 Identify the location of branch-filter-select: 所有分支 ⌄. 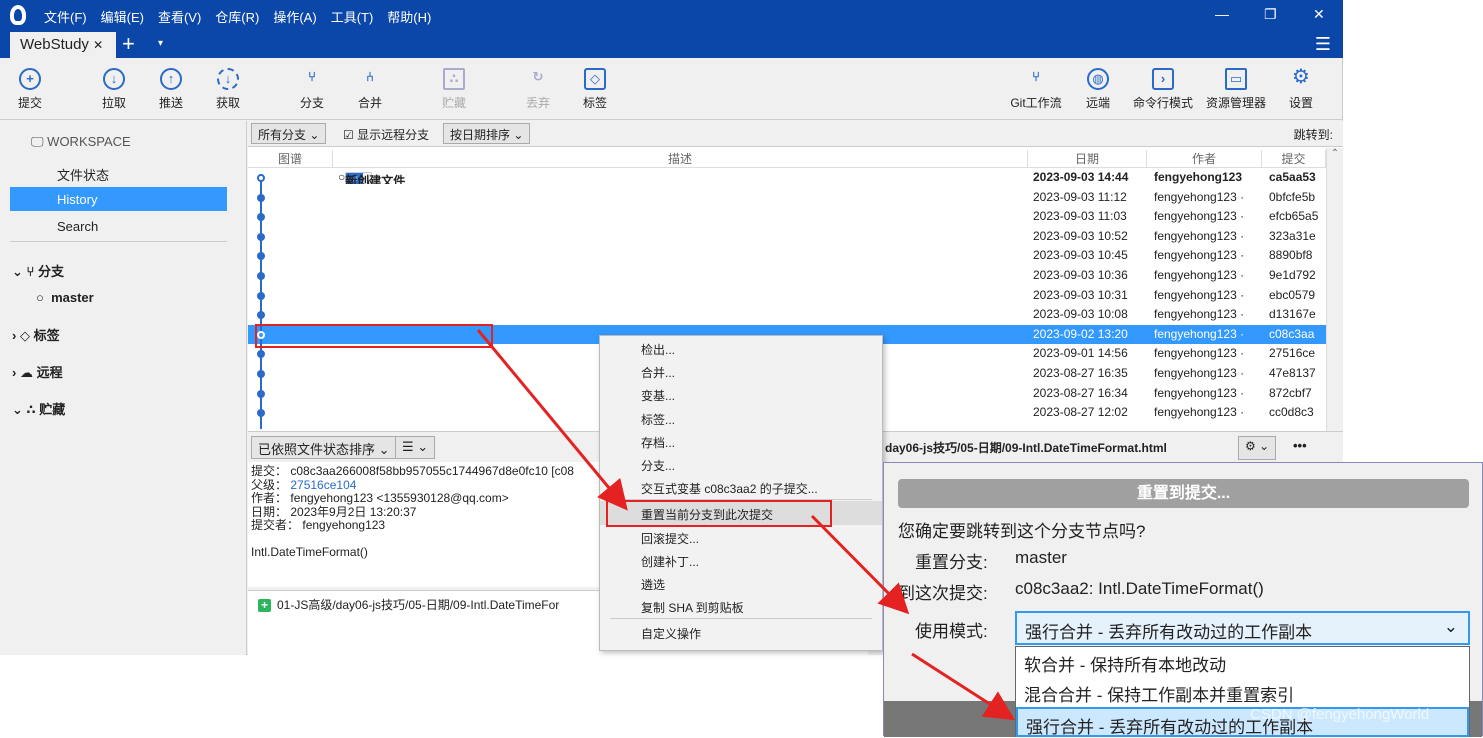
(289, 133).